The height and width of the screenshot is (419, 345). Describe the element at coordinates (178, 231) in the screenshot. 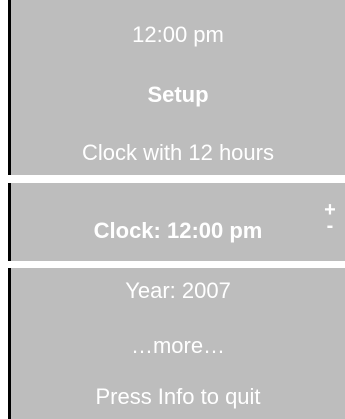

I see `clock-setting-item: Clock: 12:00 pm` at that location.